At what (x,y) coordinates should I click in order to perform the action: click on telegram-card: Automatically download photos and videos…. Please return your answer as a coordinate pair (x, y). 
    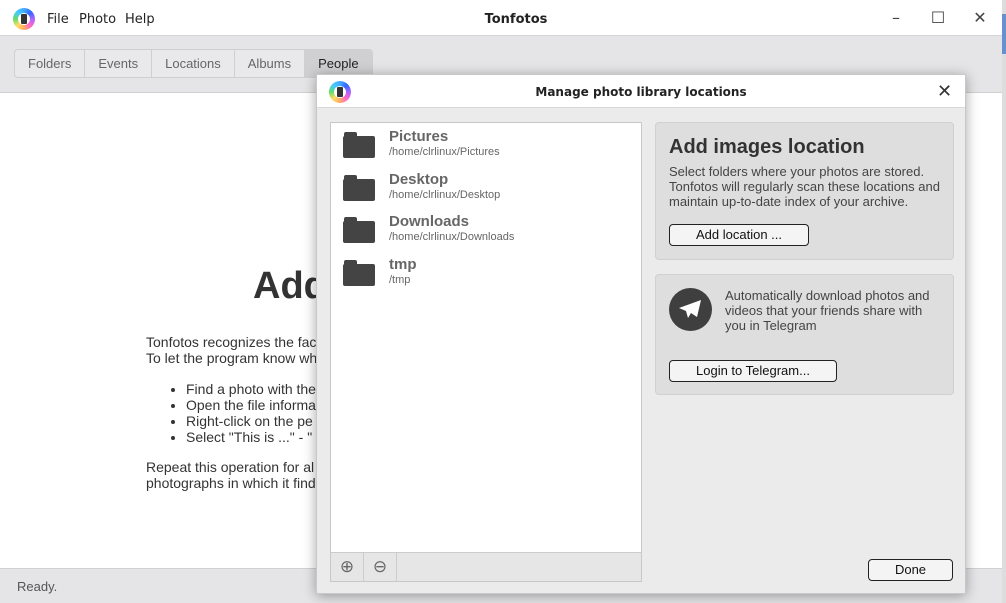
    Looking at the image, I should click on (804, 334).